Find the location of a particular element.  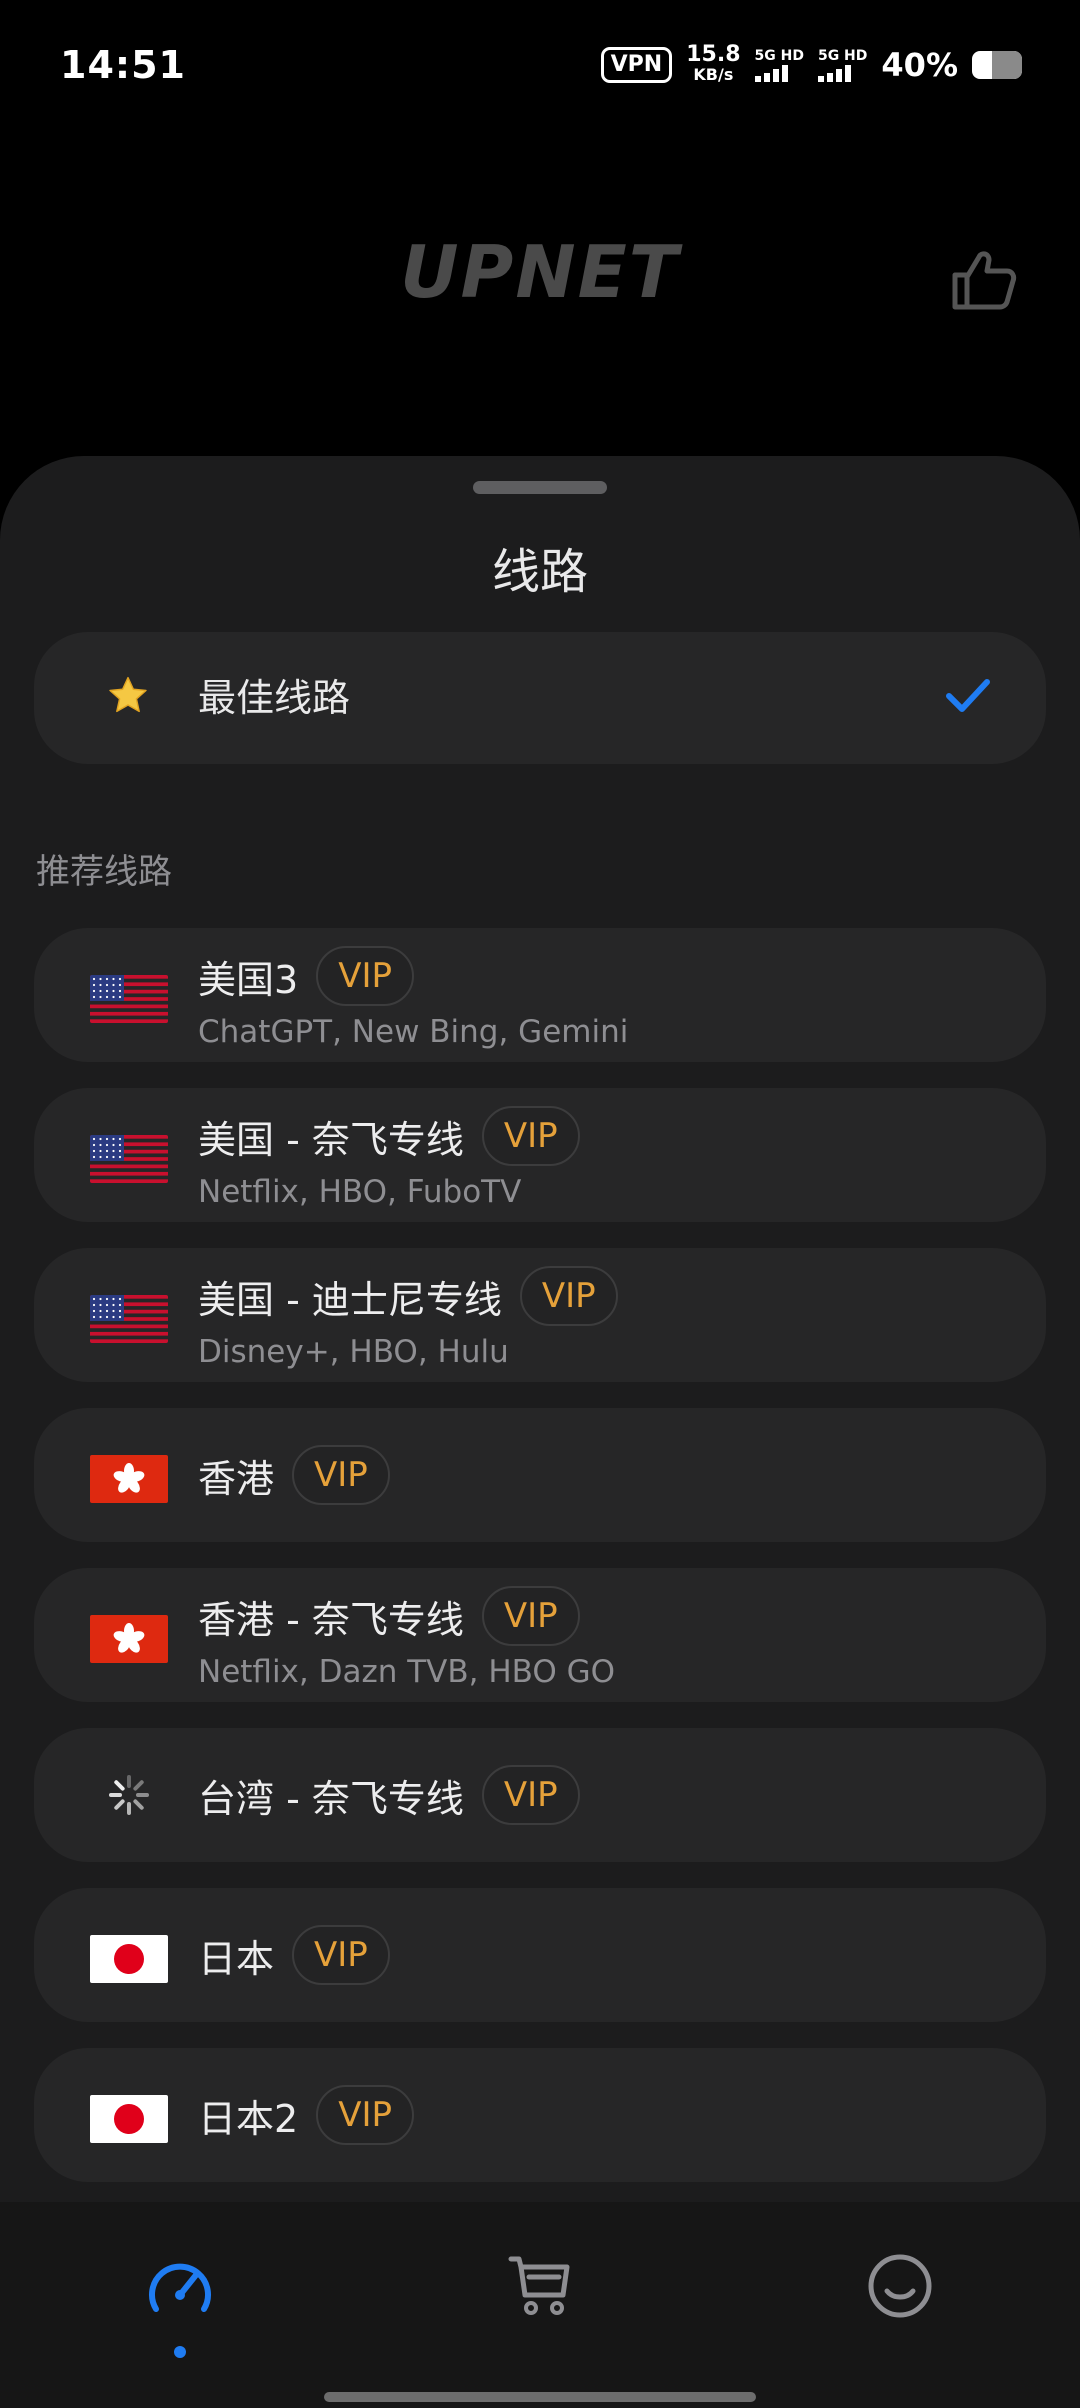

status-time: 14:51 is located at coordinates (123, 65).